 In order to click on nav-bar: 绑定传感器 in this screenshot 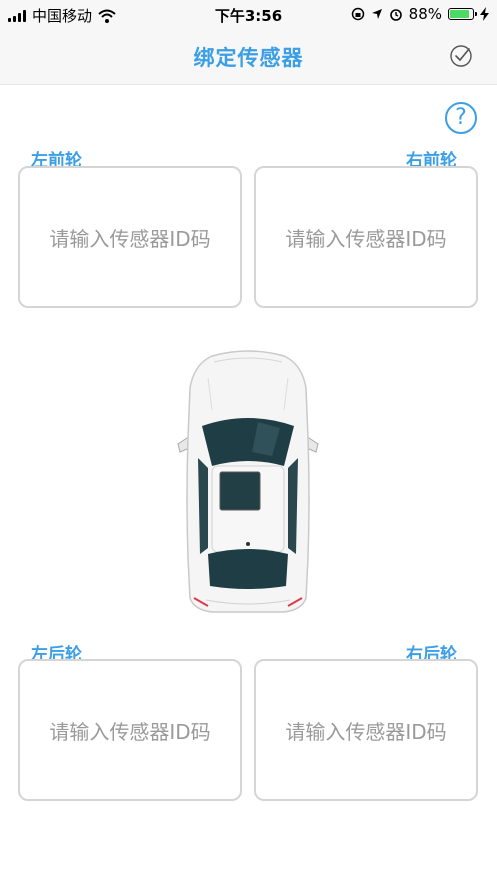, I will do `click(248, 56)`.